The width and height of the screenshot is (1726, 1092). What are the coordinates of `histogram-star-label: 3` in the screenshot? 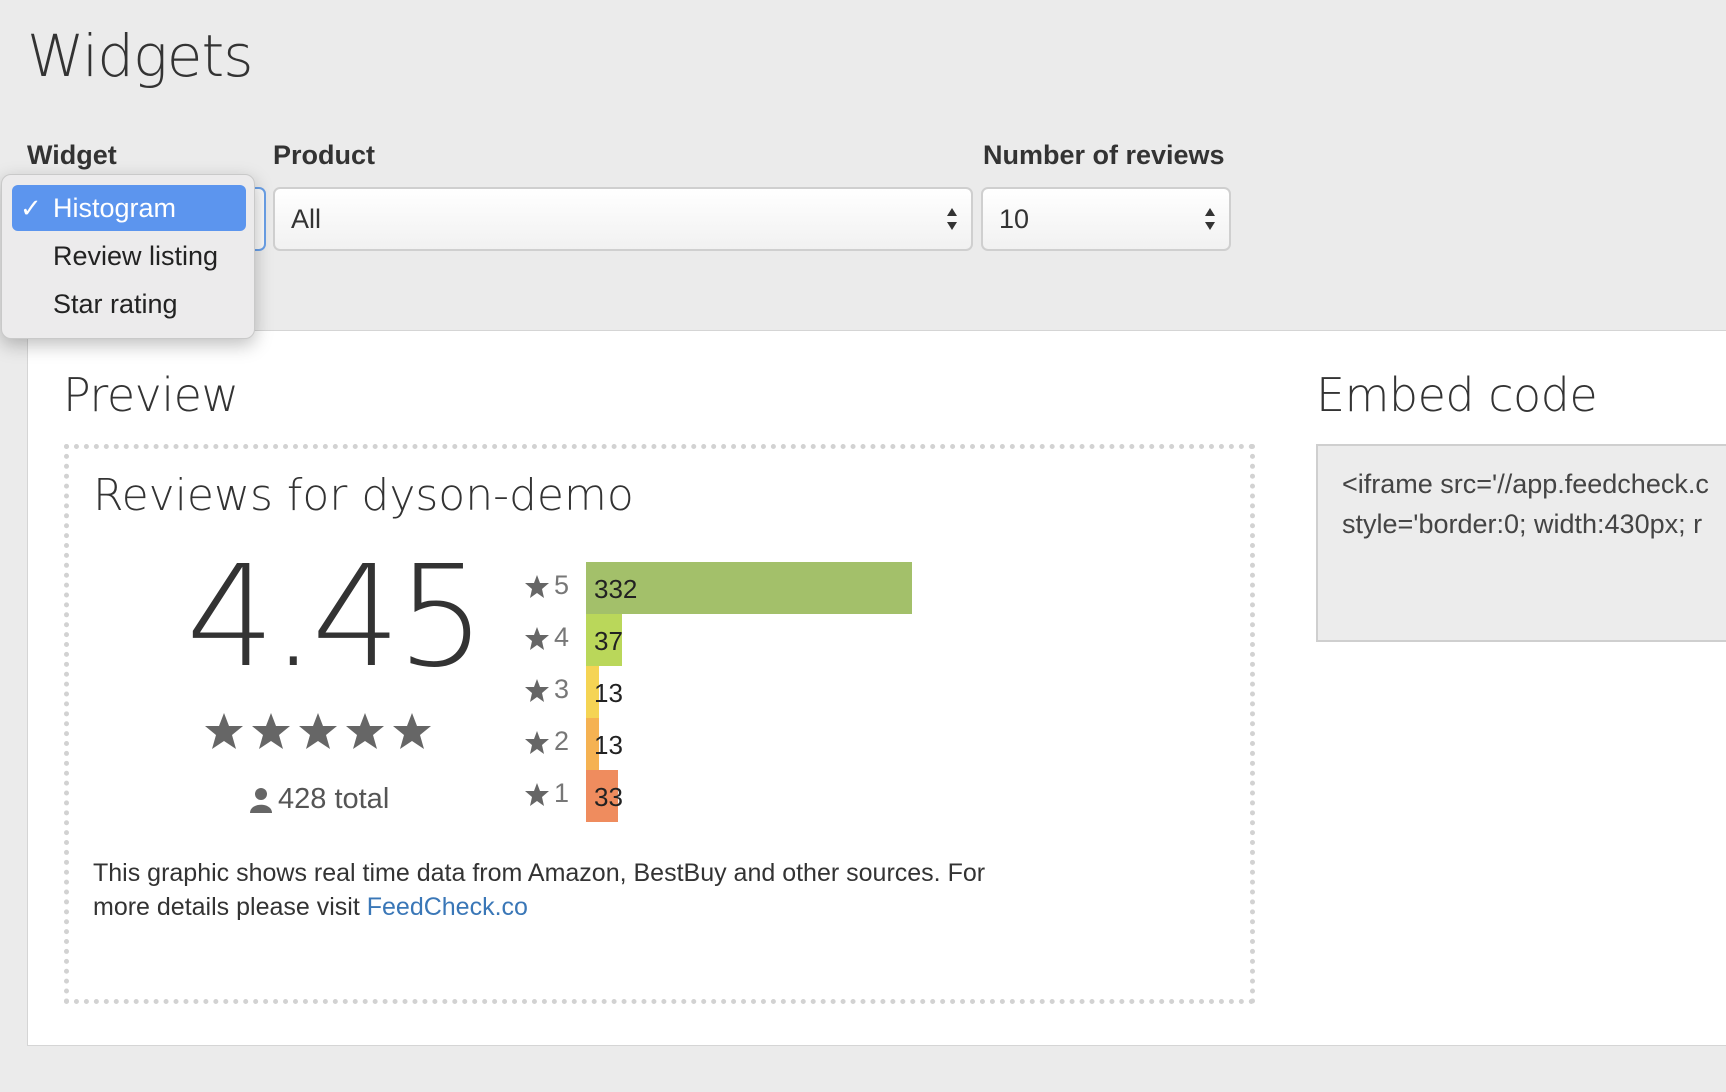 It's located at (562, 689).